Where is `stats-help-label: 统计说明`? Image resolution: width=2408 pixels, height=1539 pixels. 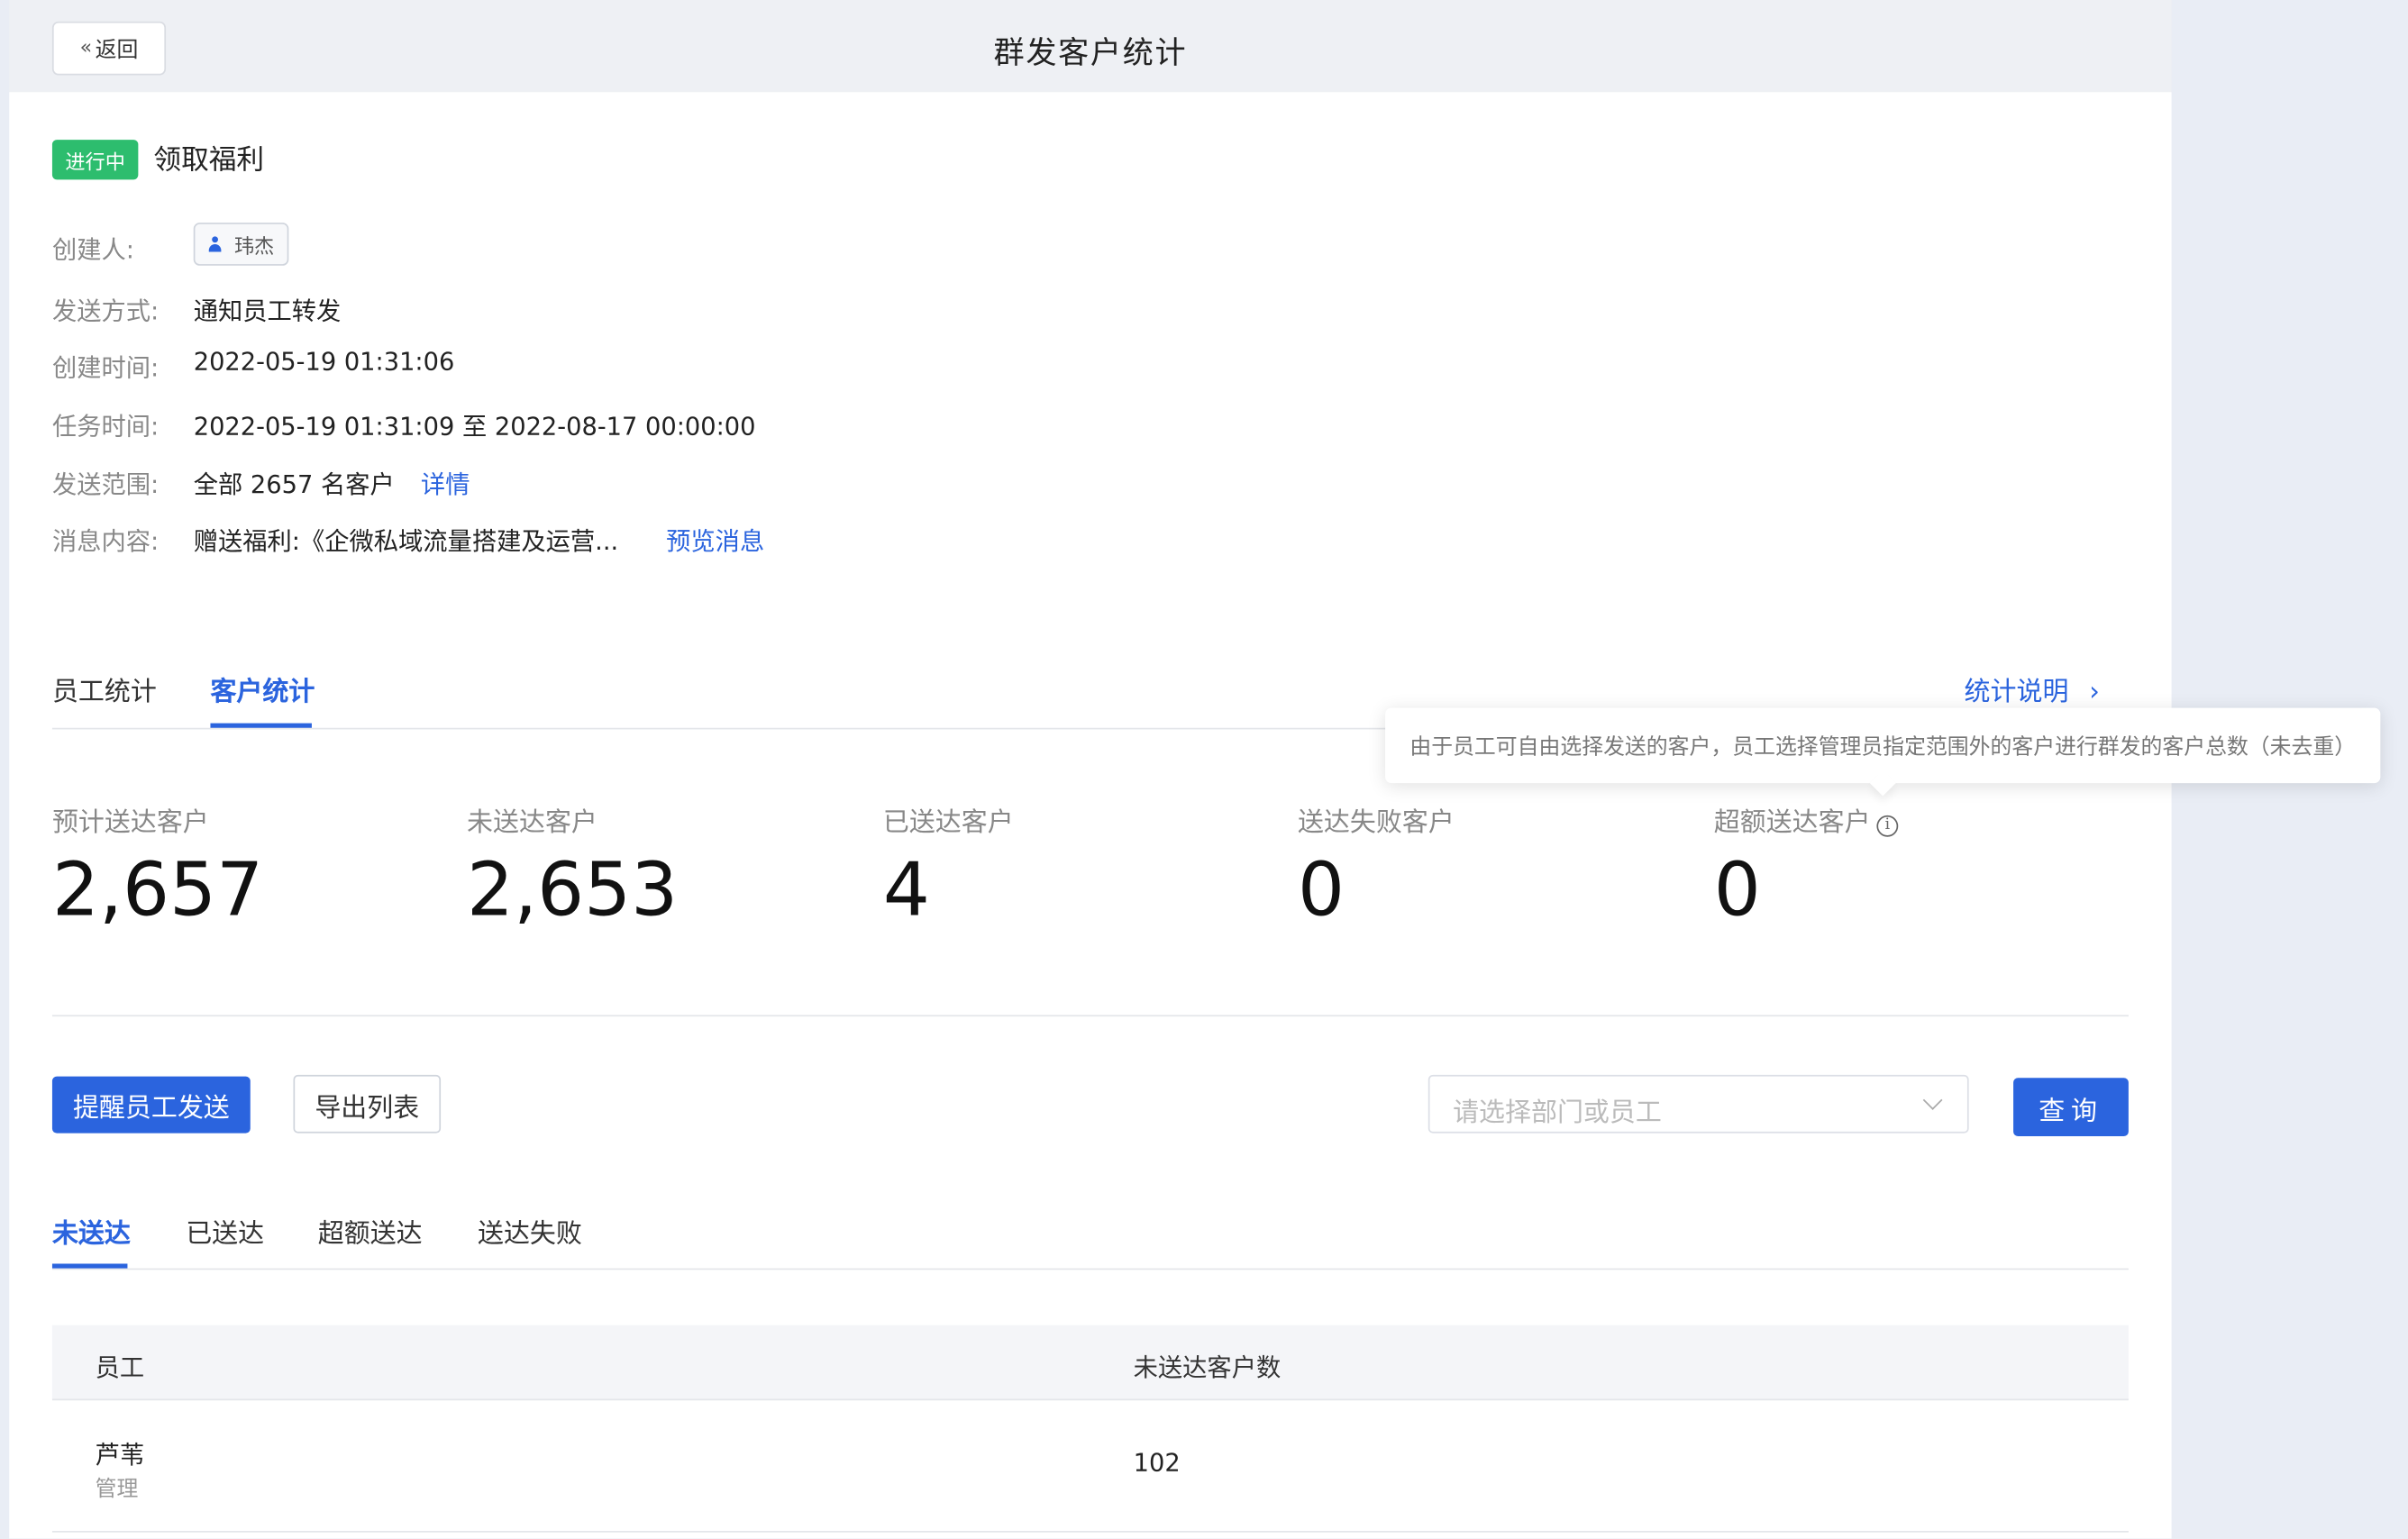 stats-help-label: 统计说明 is located at coordinates (2016, 692).